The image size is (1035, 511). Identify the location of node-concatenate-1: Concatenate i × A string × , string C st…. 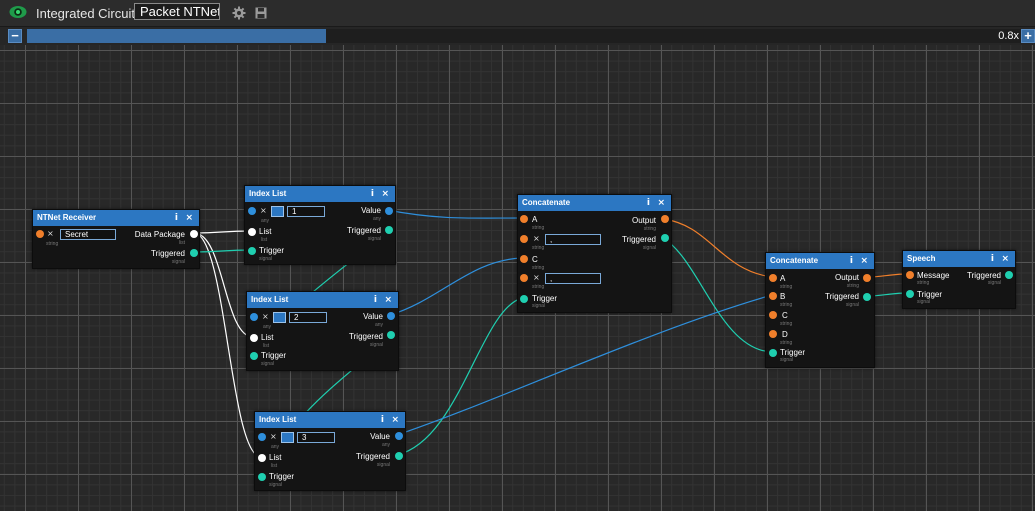
(594, 253).